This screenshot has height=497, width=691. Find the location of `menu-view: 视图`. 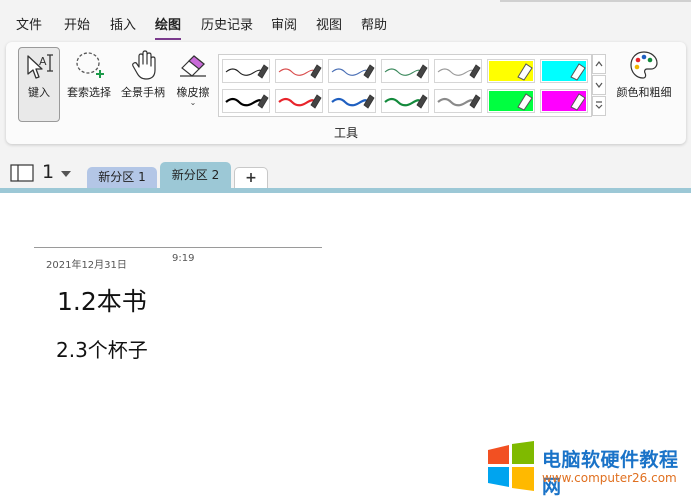

menu-view: 视图 is located at coordinates (329, 26).